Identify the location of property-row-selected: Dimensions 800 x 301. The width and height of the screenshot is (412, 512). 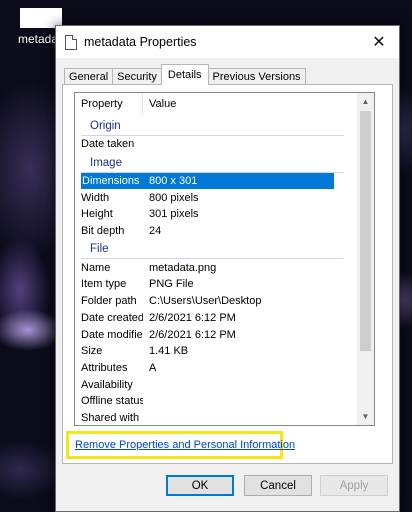
(207, 181).